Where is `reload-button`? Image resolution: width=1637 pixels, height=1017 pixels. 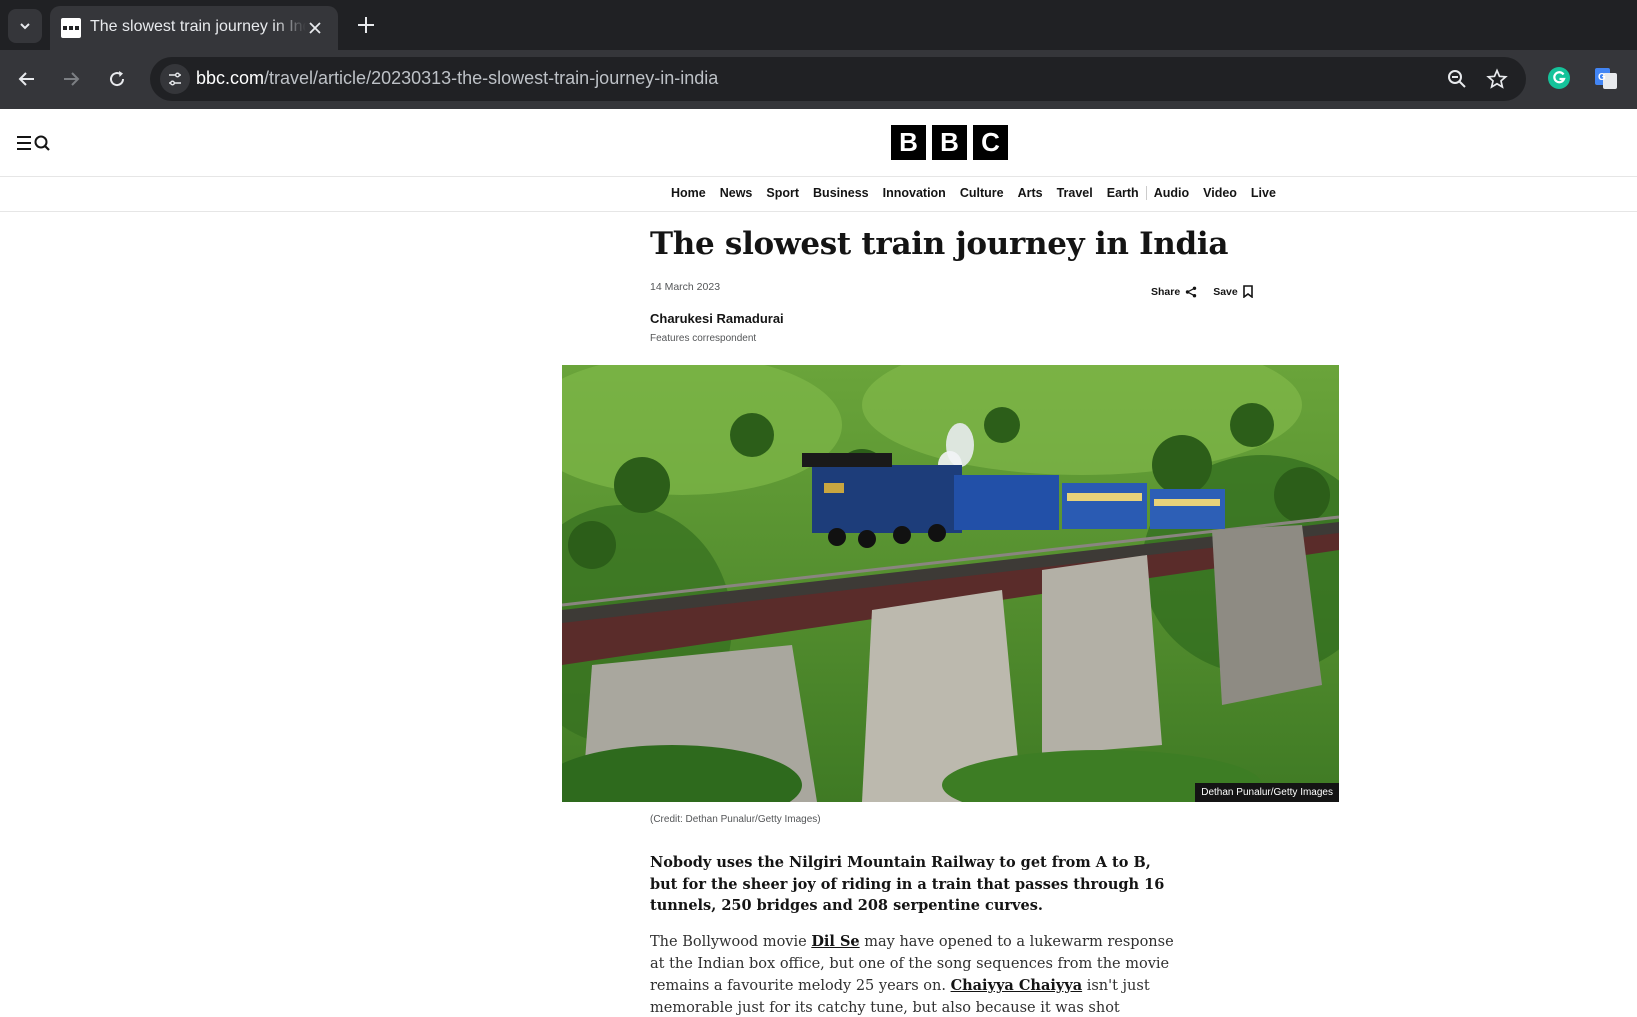 reload-button is located at coordinates (117, 79).